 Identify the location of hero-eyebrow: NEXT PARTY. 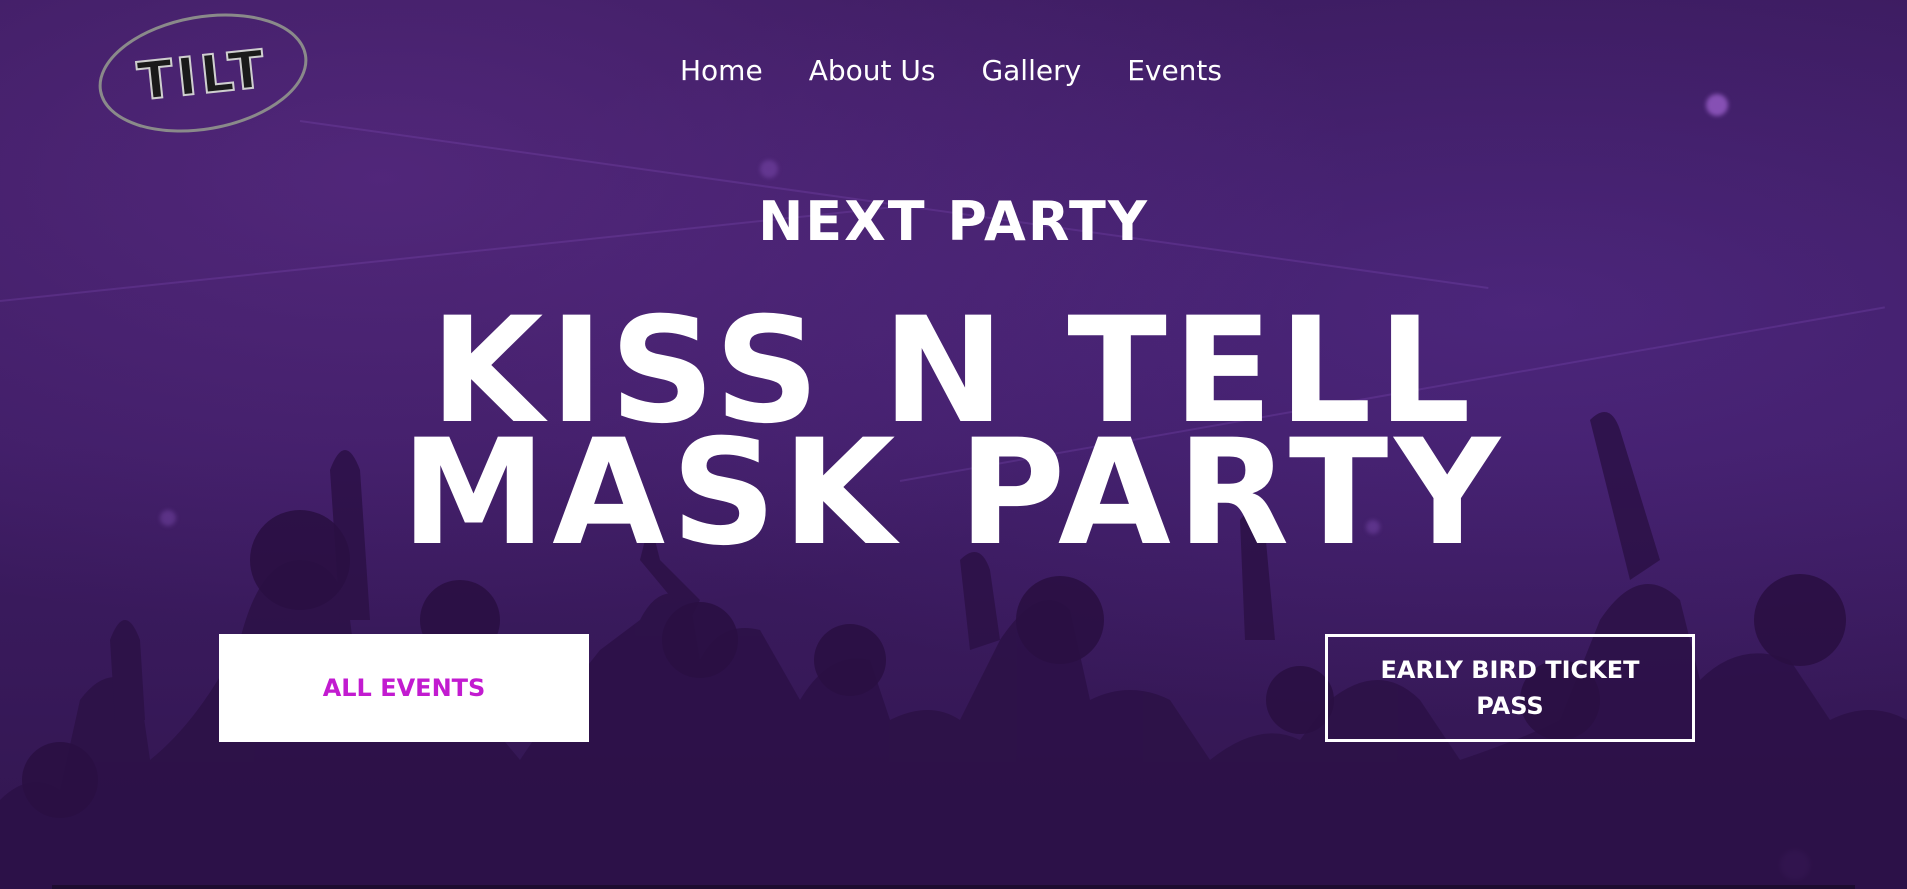
(953, 221).